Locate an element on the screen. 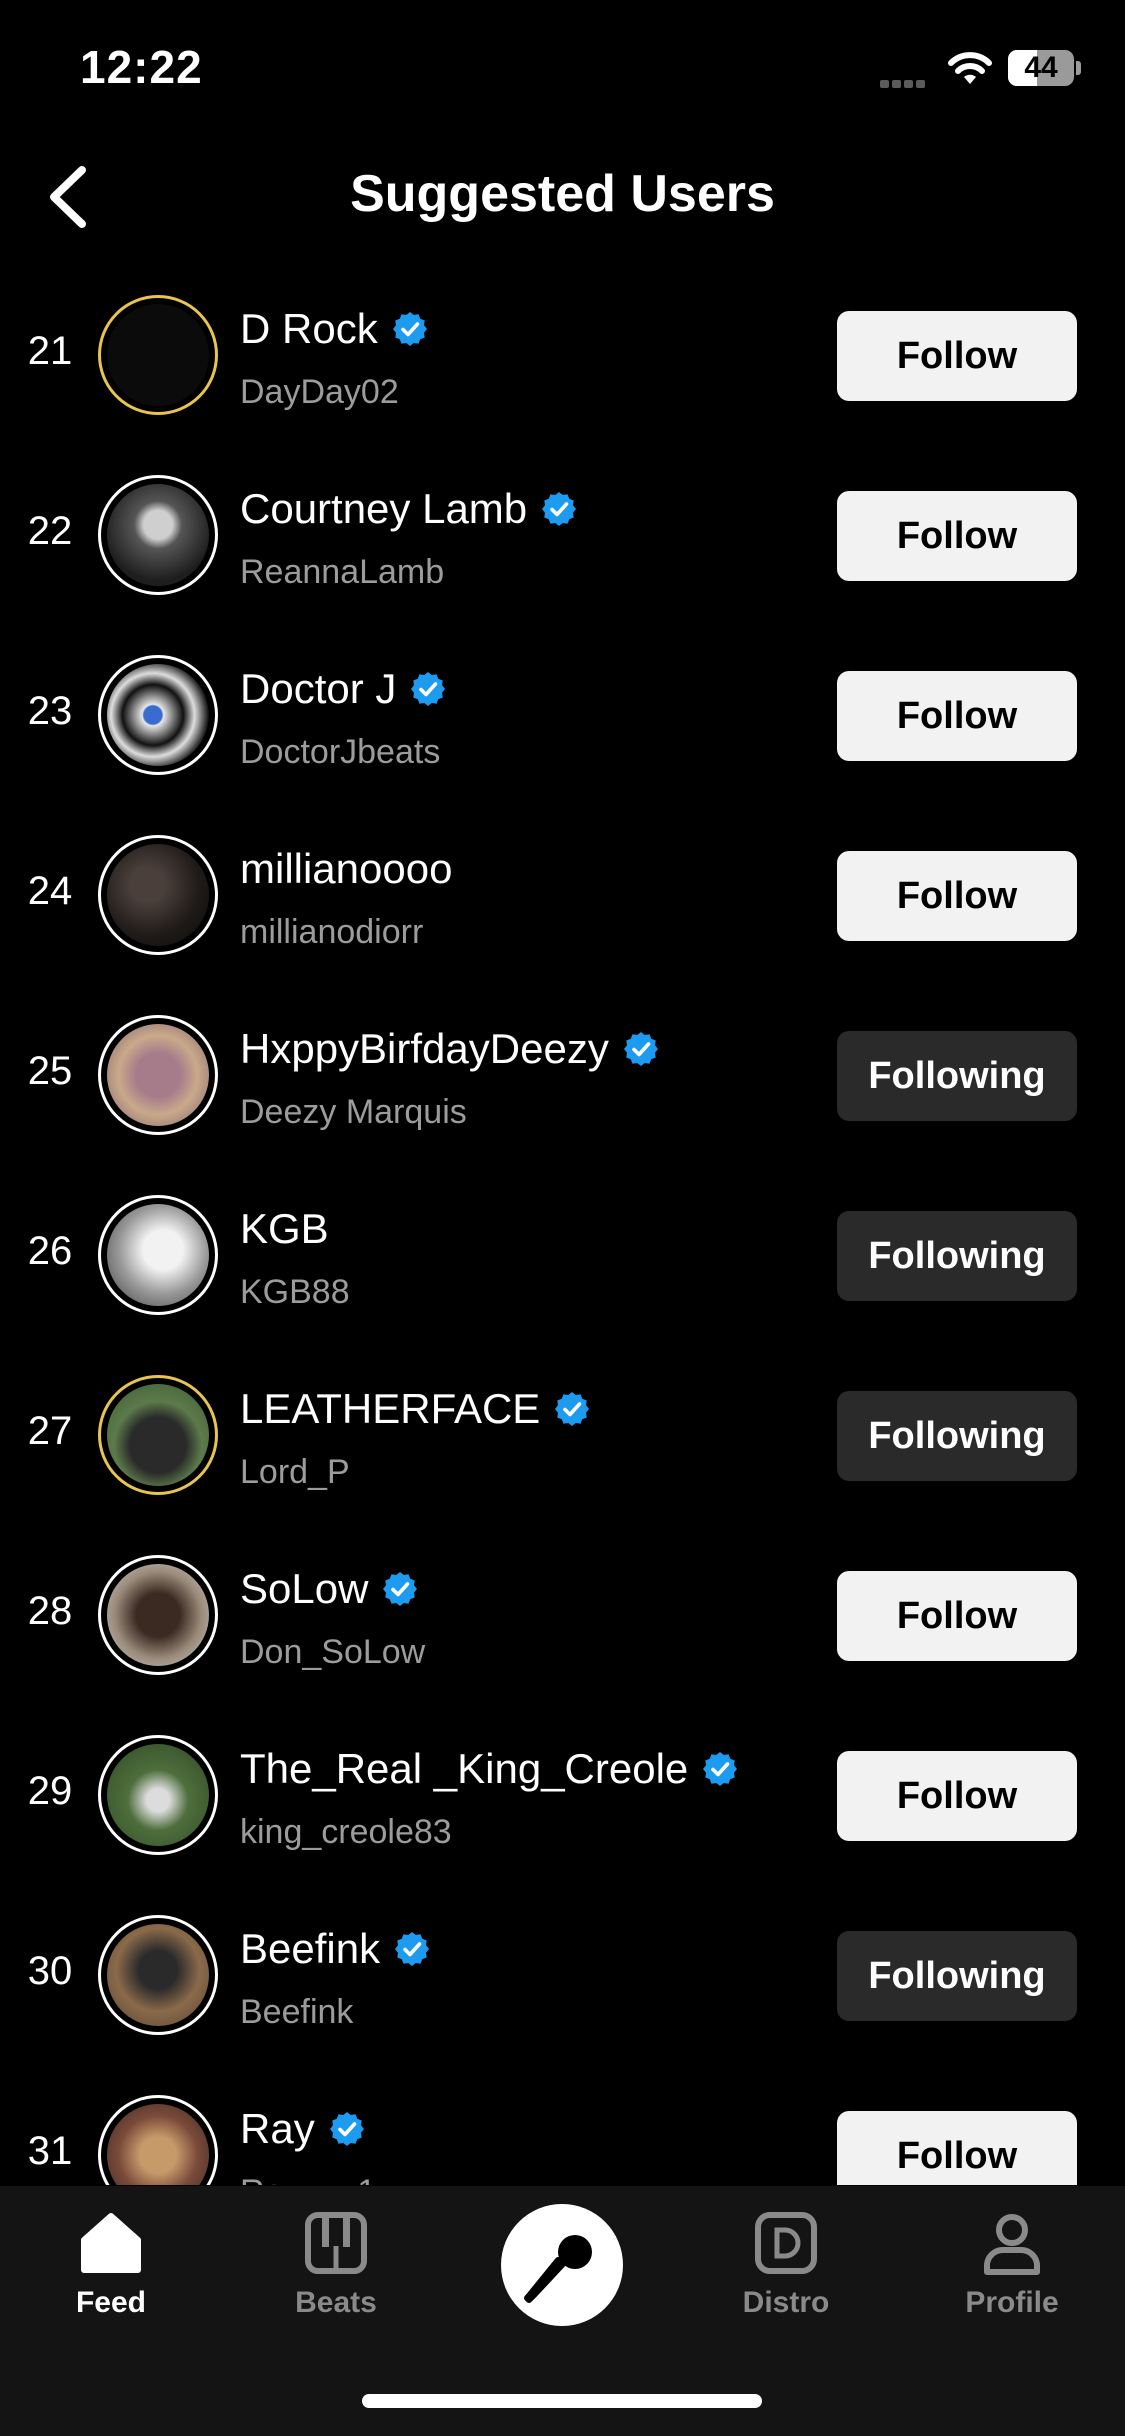 The width and height of the screenshot is (1125, 2436). distro-icon is located at coordinates (786, 2243).